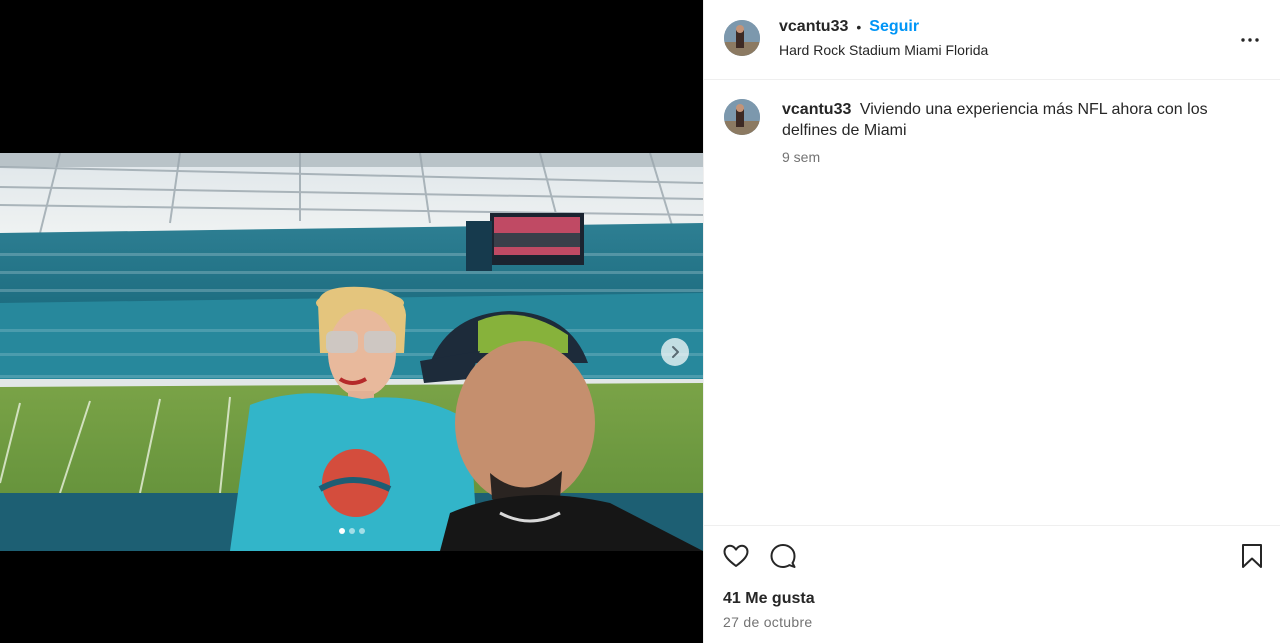 This screenshot has height=643, width=1280. What do you see at coordinates (769, 599) in the screenshot?
I see `likes-count: 41 Me gusta` at bounding box center [769, 599].